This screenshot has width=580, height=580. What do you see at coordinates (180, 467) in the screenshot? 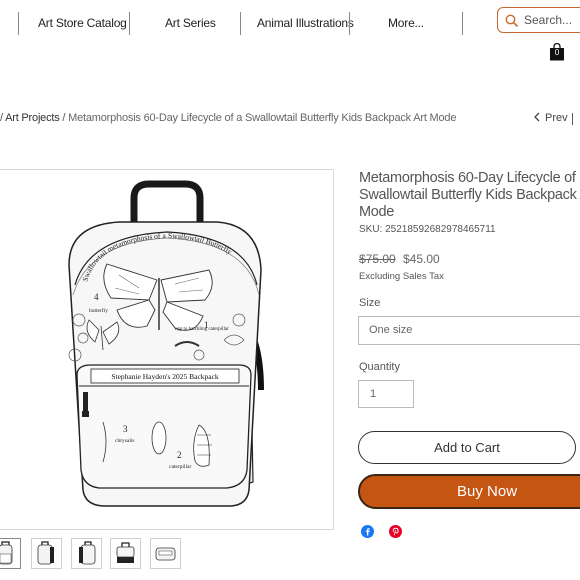
I see `stage-2-label: caterpillar` at bounding box center [180, 467].